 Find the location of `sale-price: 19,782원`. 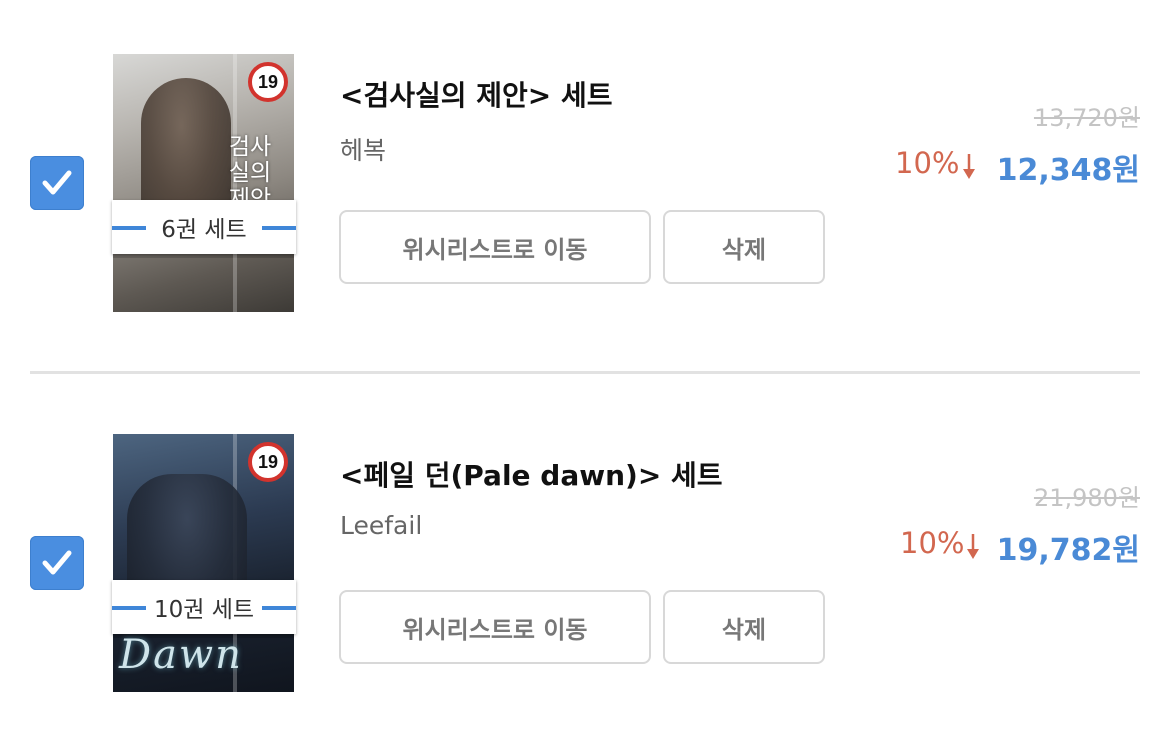

sale-price: 19,782원 is located at coordinates (1068, 550).